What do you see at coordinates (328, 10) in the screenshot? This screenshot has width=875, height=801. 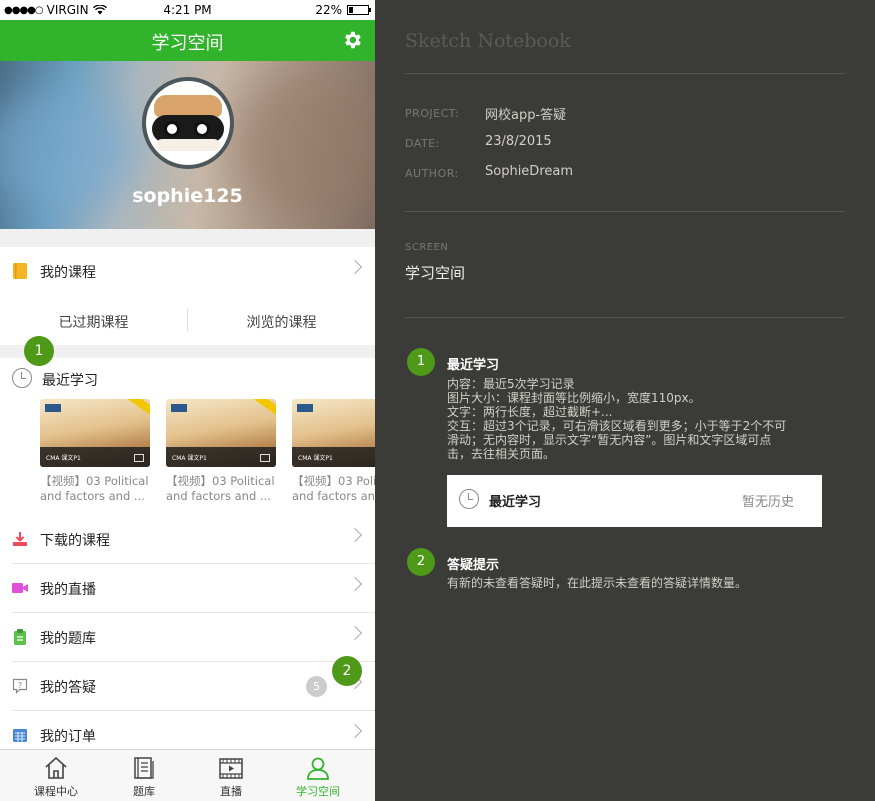 I see `battery-percent: 22%` at bounding box center [328, 10].